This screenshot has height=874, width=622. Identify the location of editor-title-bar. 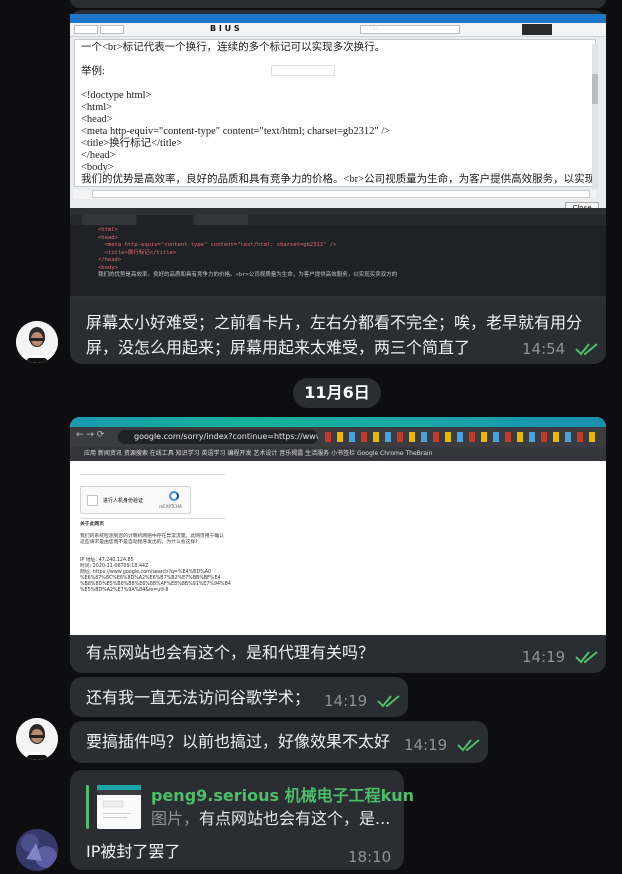
(338, 18).